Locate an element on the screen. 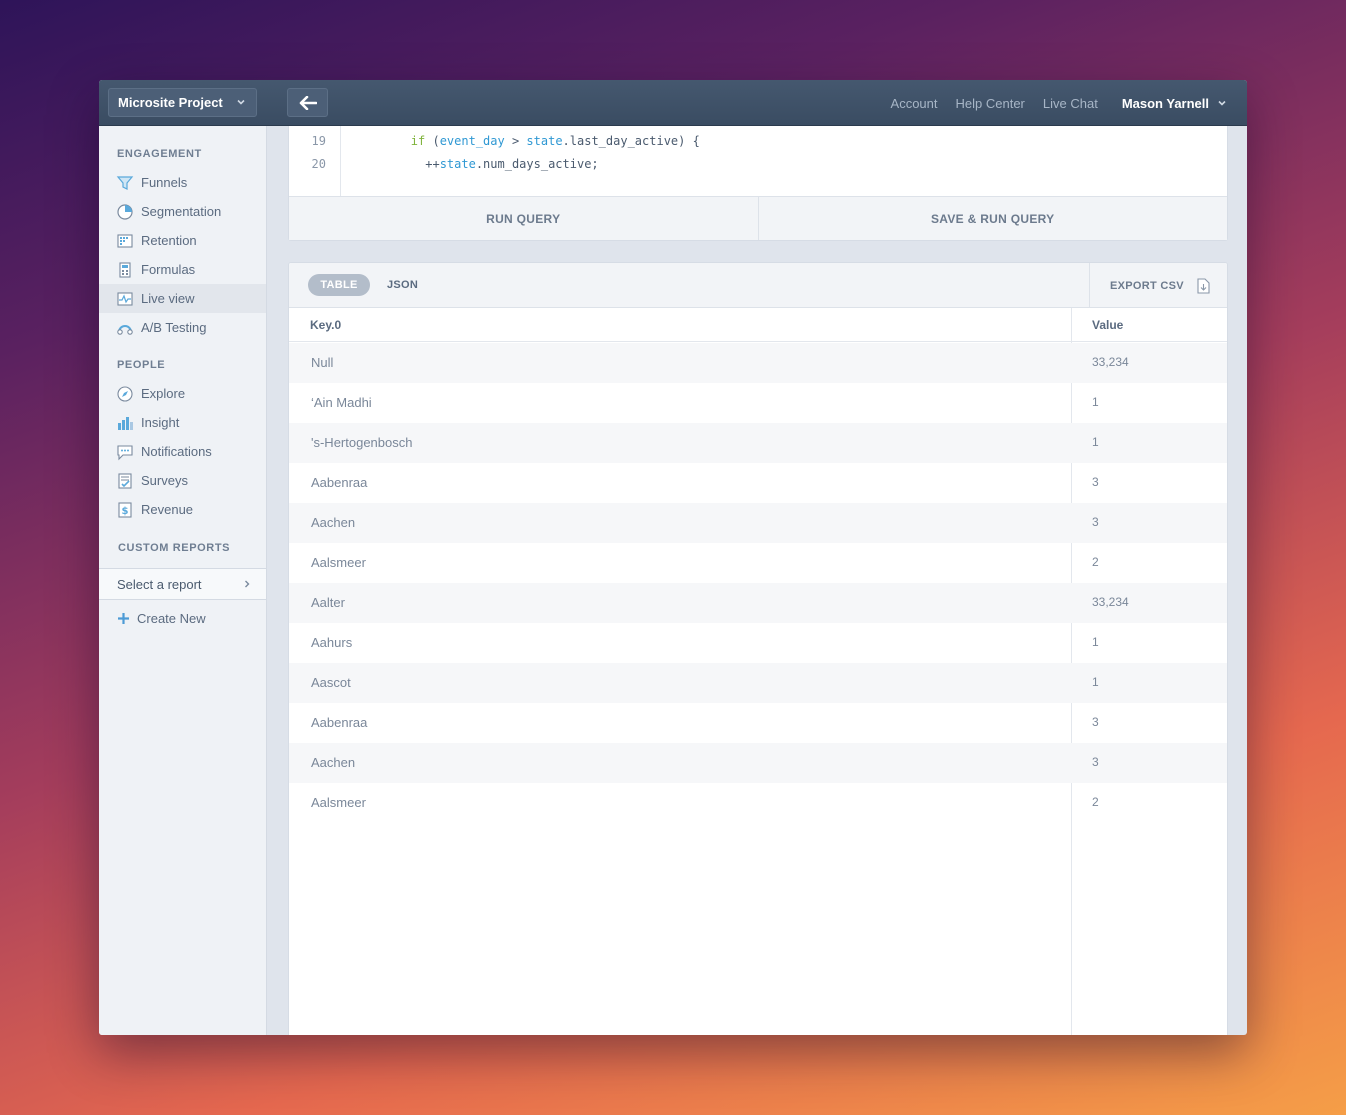 The width and height of the screenshot is (1346, 1115). calculator-icon is located at coordinates (125, 270).